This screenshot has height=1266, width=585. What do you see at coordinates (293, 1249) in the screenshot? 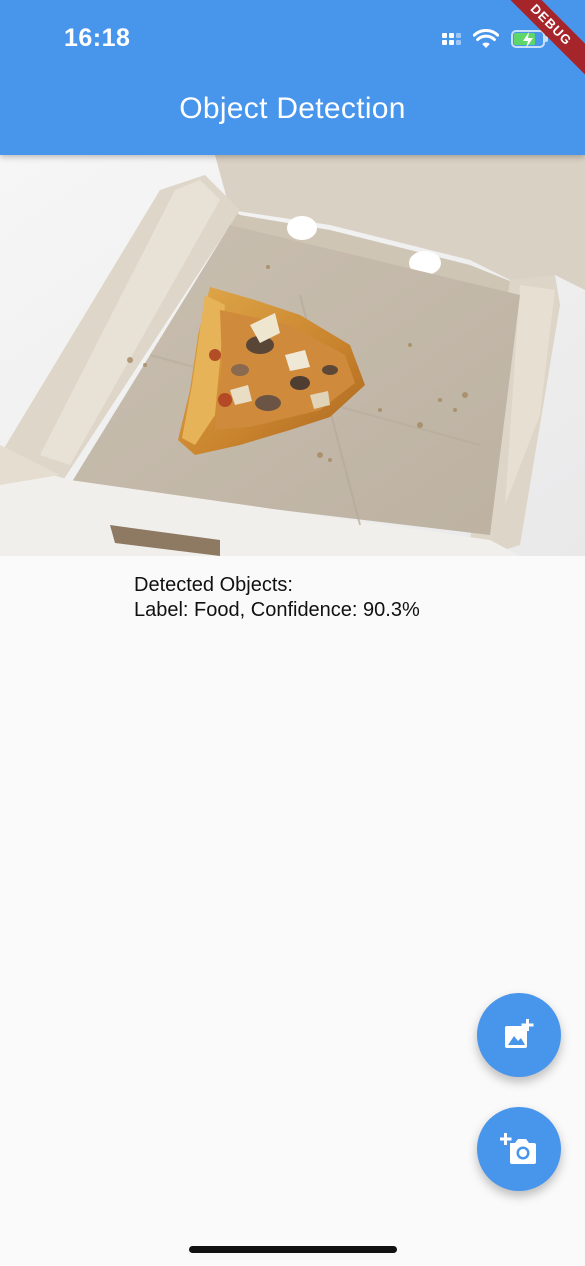
I see `home-indicator` at bounding box center [293, 1249].